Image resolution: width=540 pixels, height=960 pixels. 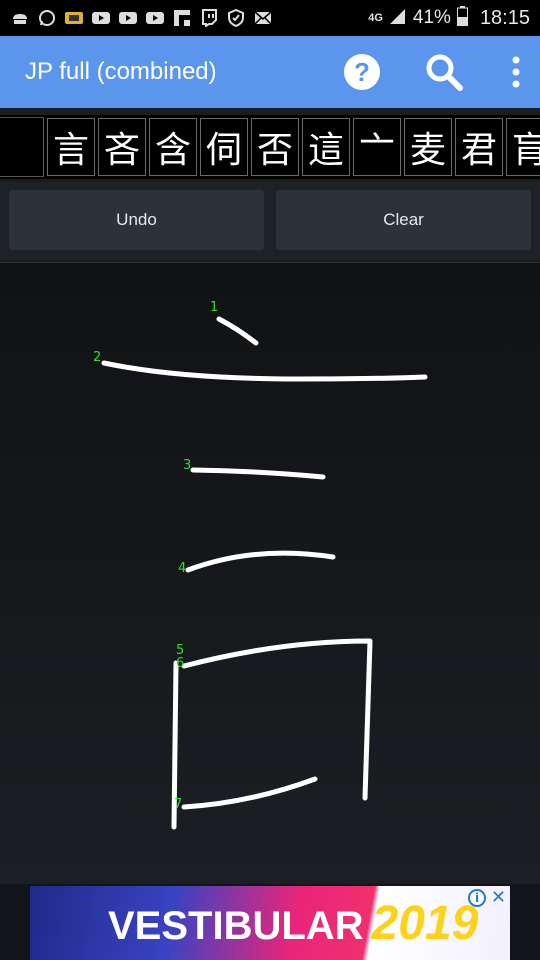 I want to click on ad-headline: VESTIBULAR 2019, so click(x=293, y=923).